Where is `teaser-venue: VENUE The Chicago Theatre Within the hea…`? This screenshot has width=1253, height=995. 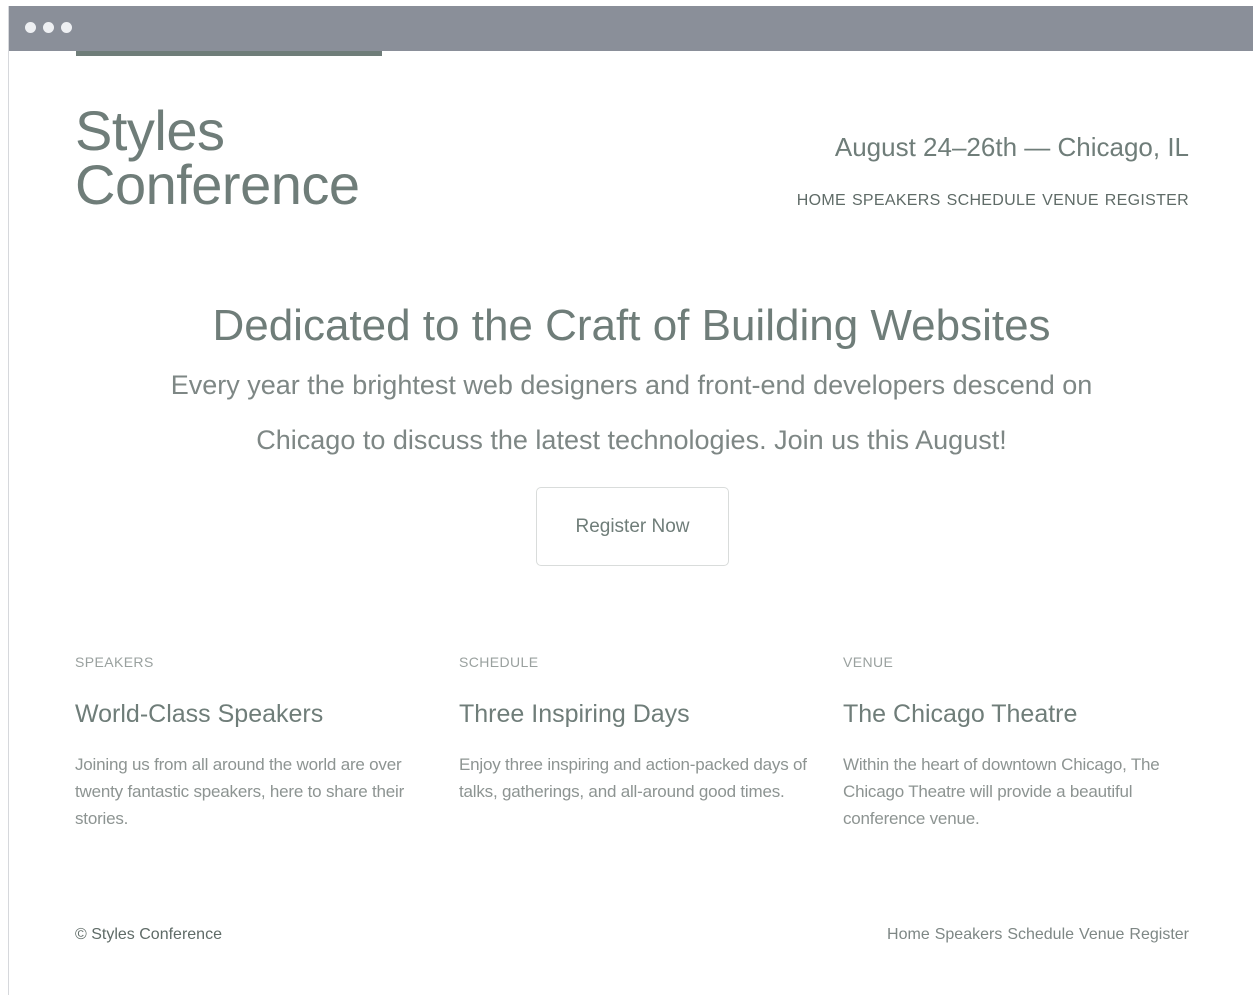 teaser-venue: VENUE The Chicago Theatre Within the hea… is located at coordinates (1018, 743).